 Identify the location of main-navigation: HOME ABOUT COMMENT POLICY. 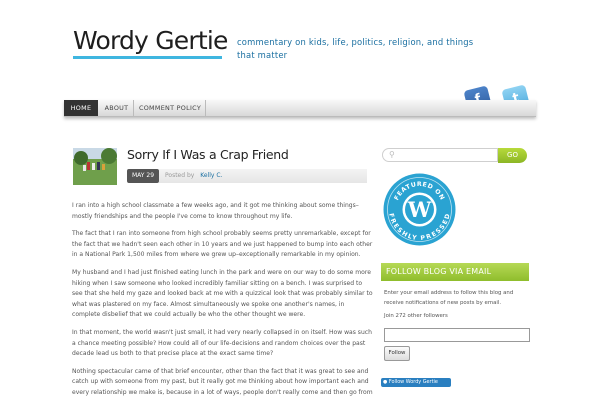
(300, 108).